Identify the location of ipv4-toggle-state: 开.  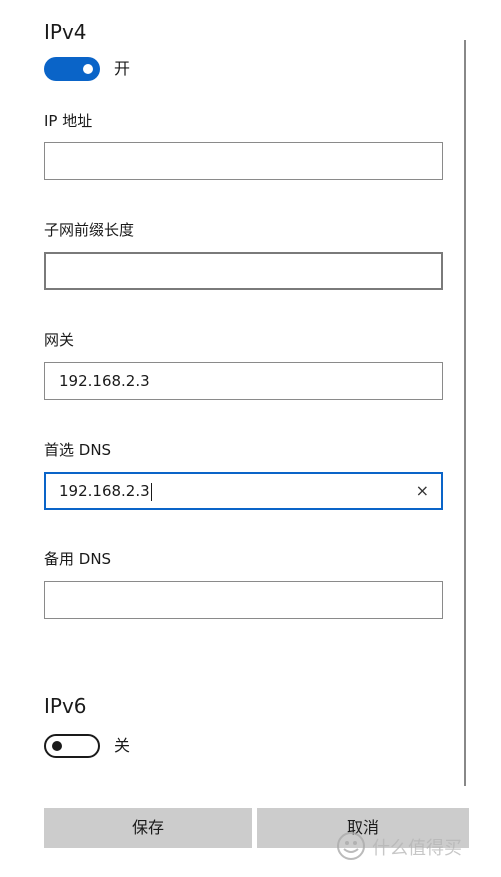
(122, 68).